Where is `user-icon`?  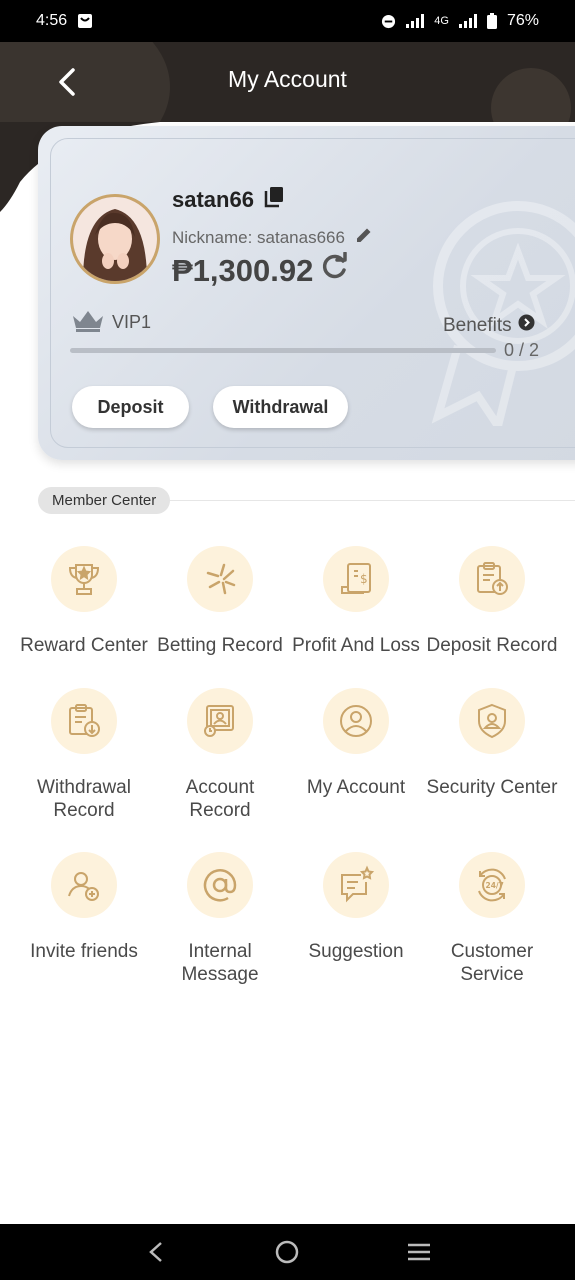
user-icon is located at coordinates (356, 721).